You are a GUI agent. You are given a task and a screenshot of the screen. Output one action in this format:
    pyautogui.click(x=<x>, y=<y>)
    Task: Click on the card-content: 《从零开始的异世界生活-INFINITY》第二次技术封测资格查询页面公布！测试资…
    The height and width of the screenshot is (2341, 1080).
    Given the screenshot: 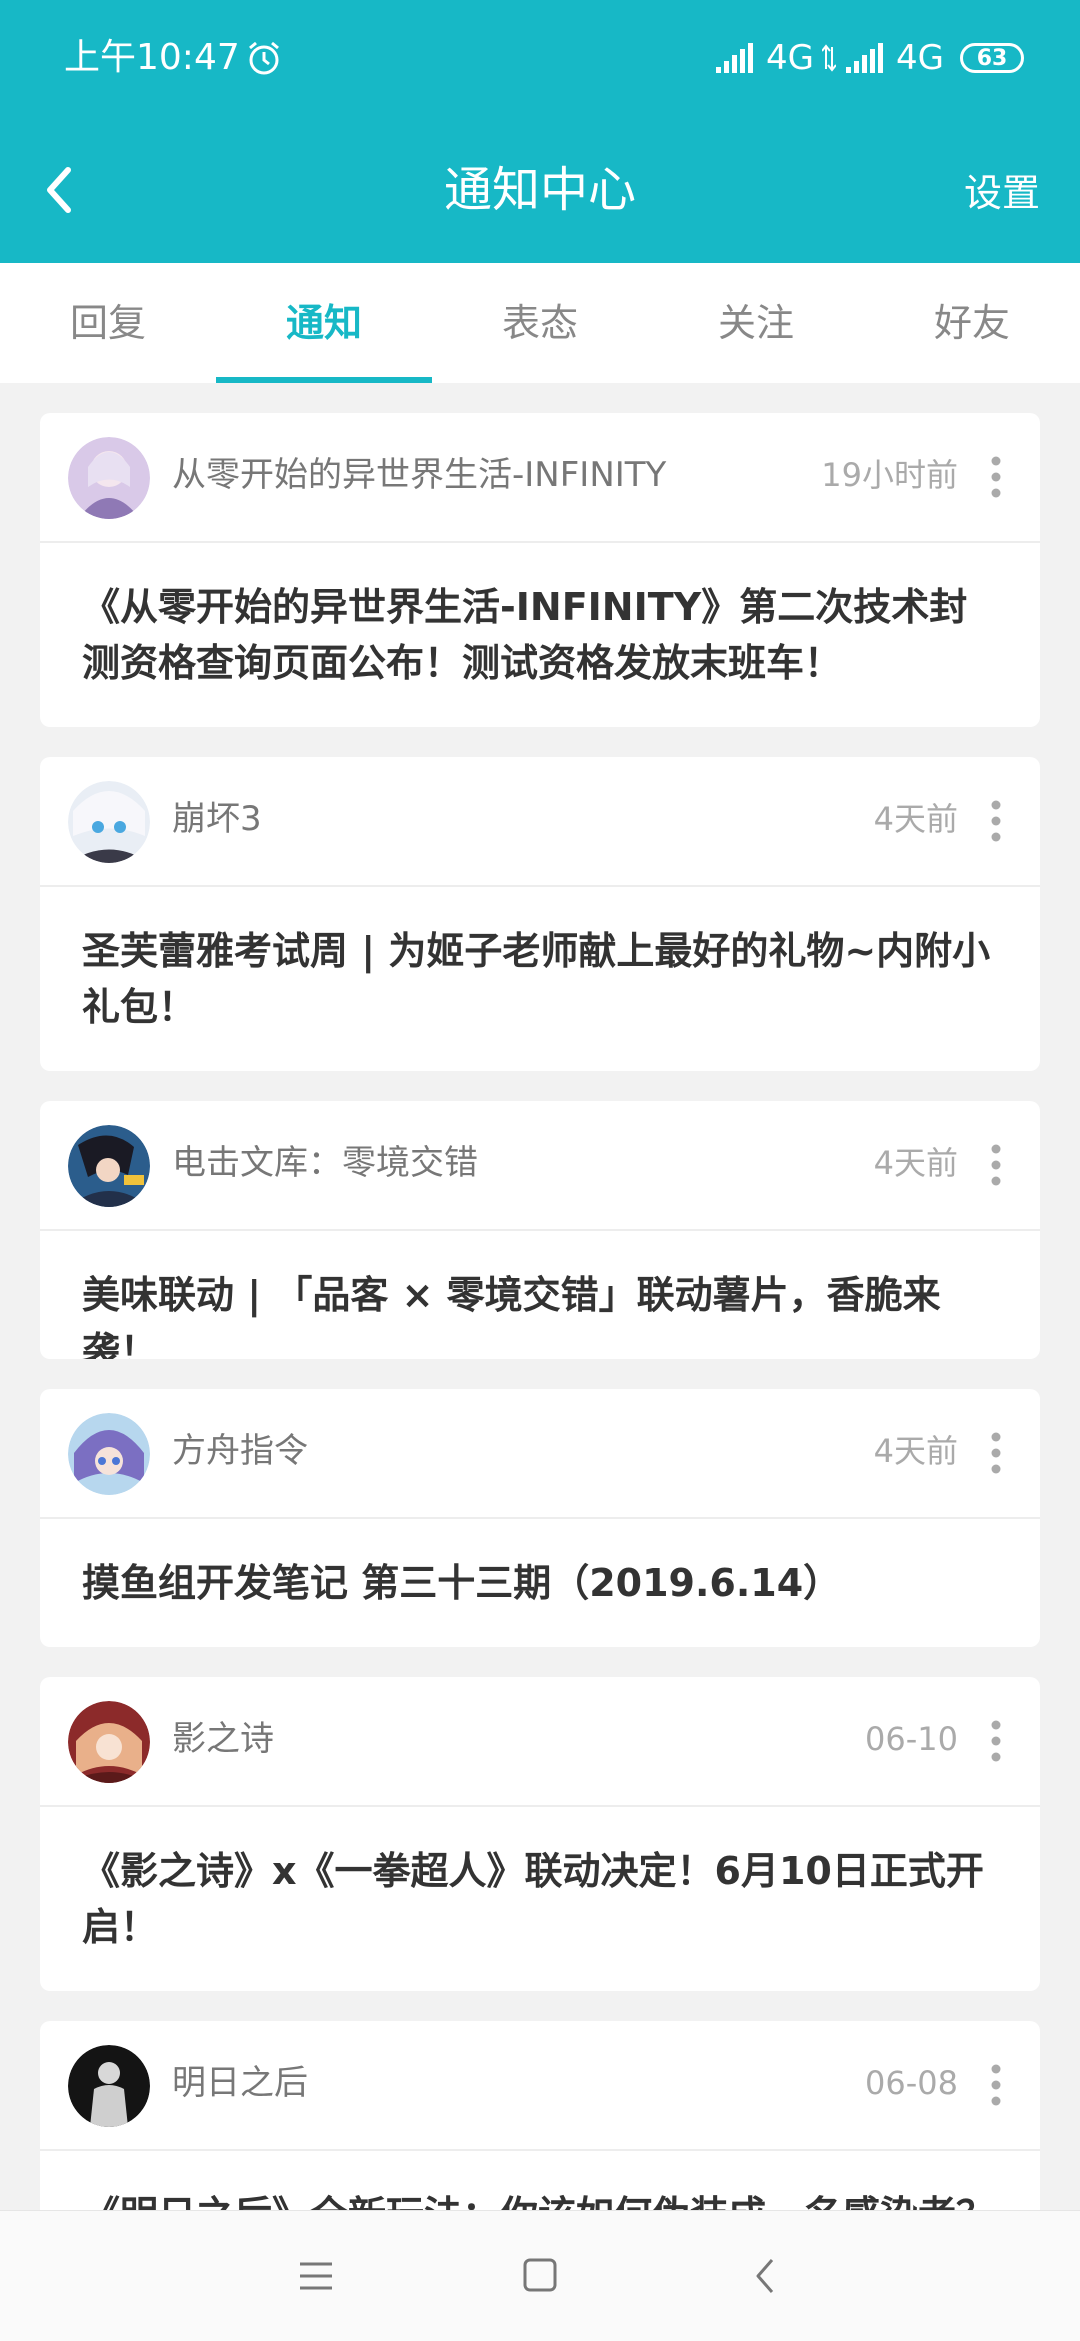 What is the action you would take?
    pyautogui.click(x=525, y=635)
    